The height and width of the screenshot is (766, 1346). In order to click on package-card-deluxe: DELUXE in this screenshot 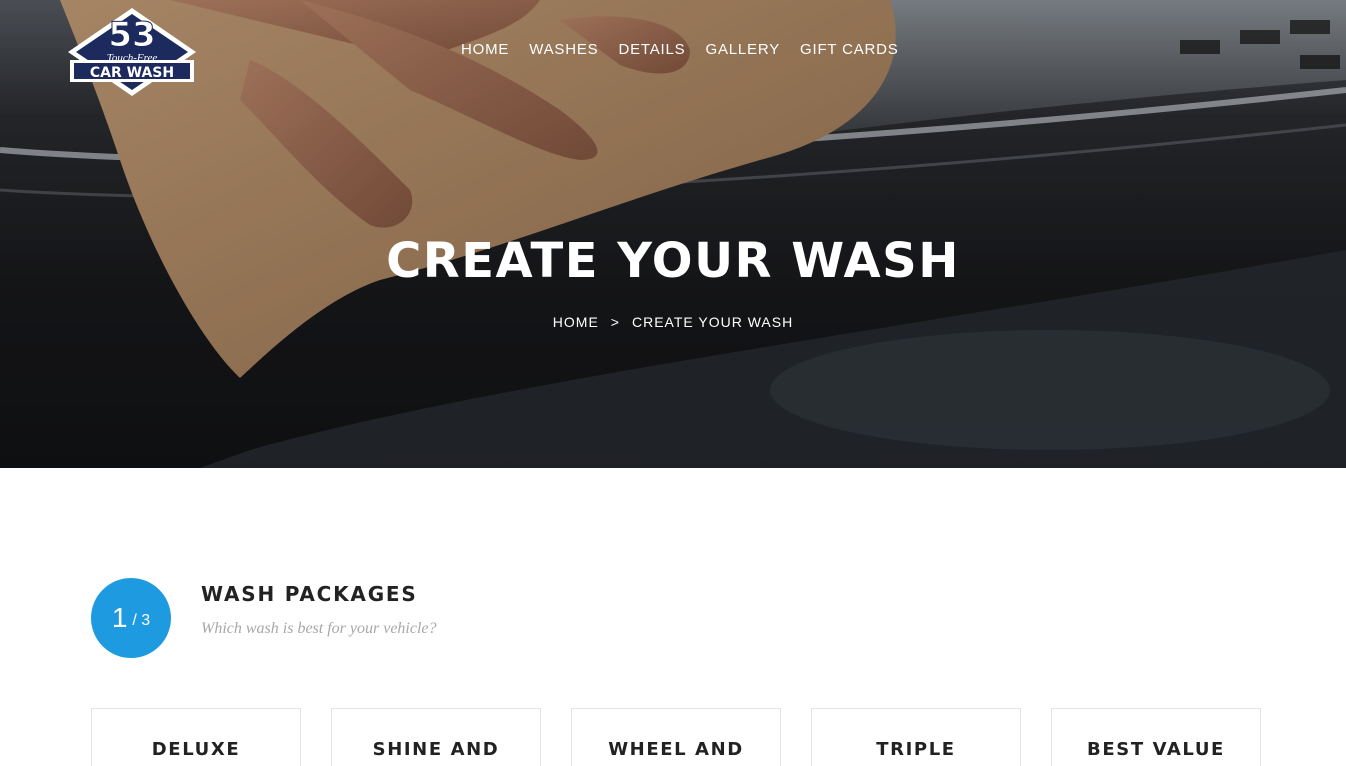, I will do `click(196, 737)`.